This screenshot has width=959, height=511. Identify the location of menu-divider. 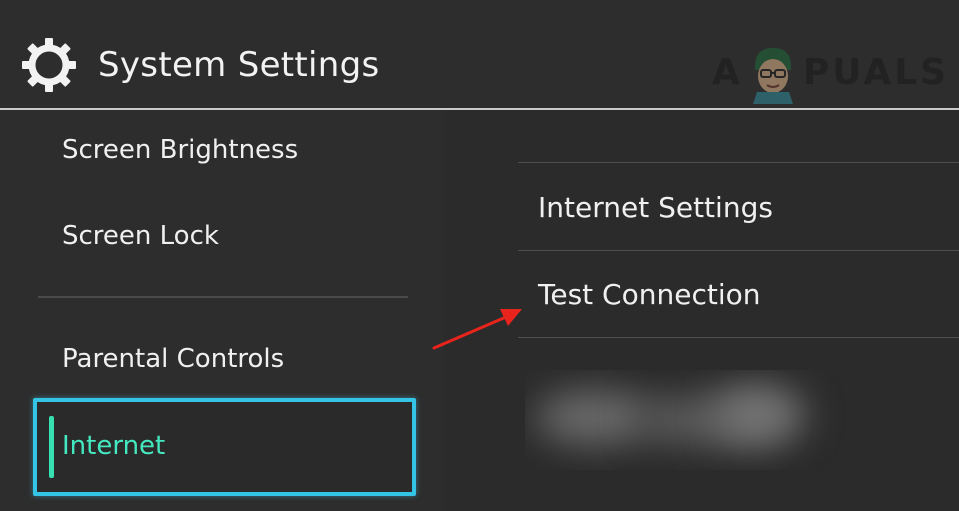
(223, 297).